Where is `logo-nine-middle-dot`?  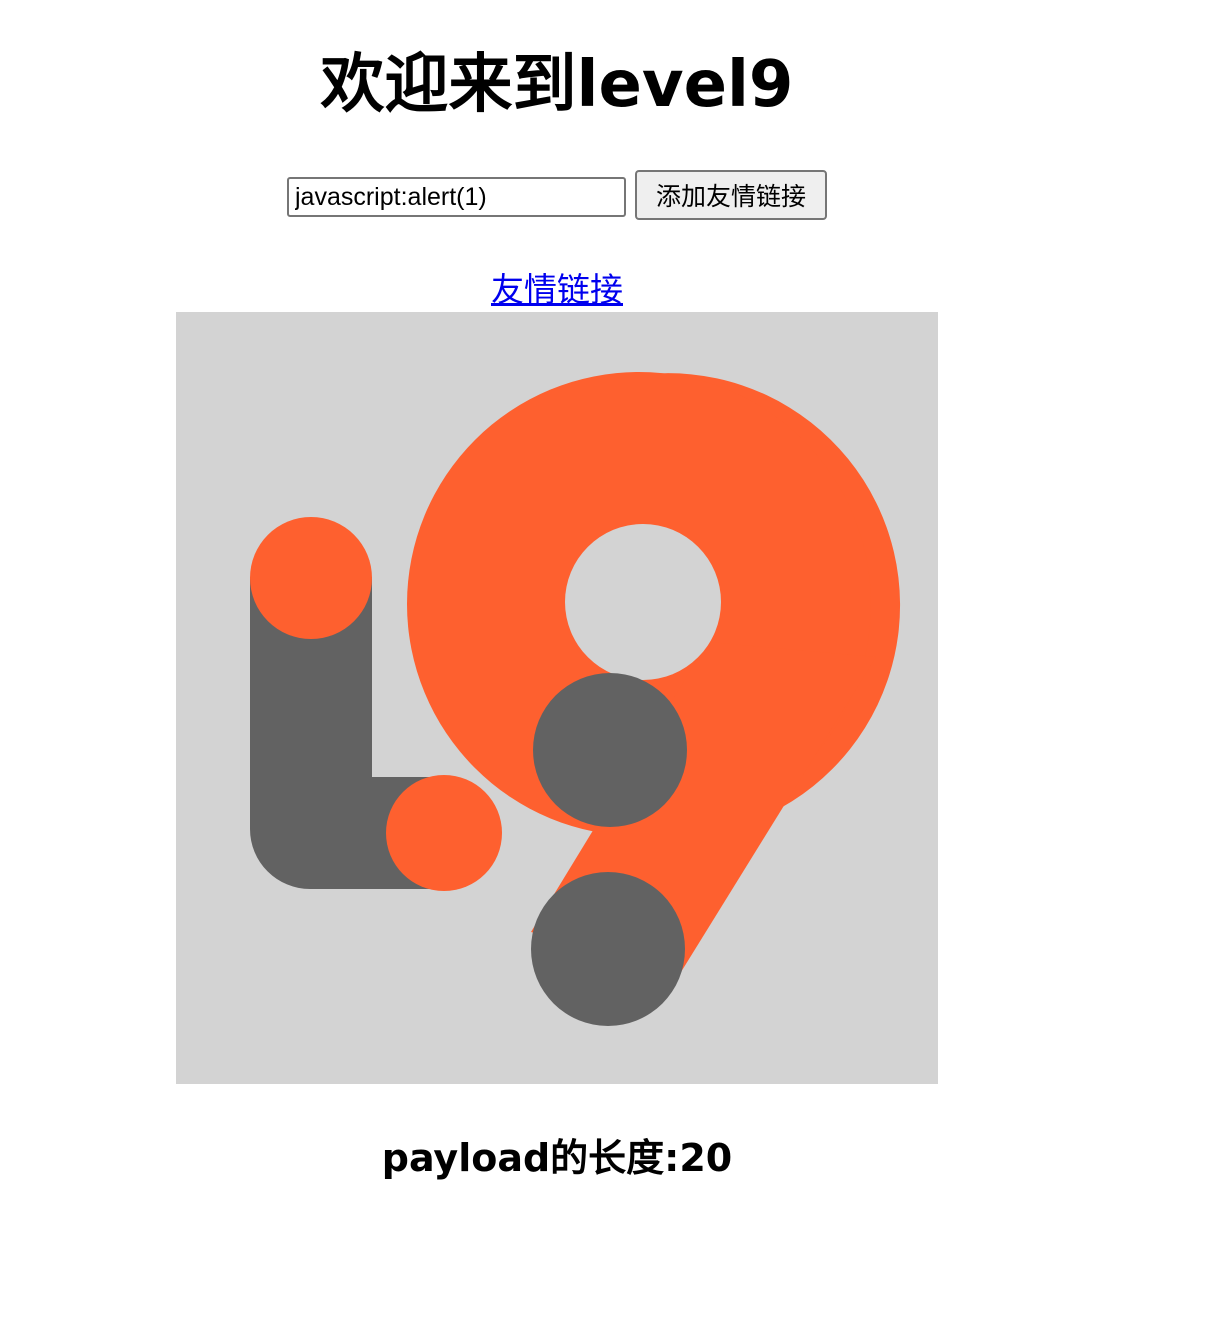 logo-nine-middle-dot is located at coordinates (610, 750).